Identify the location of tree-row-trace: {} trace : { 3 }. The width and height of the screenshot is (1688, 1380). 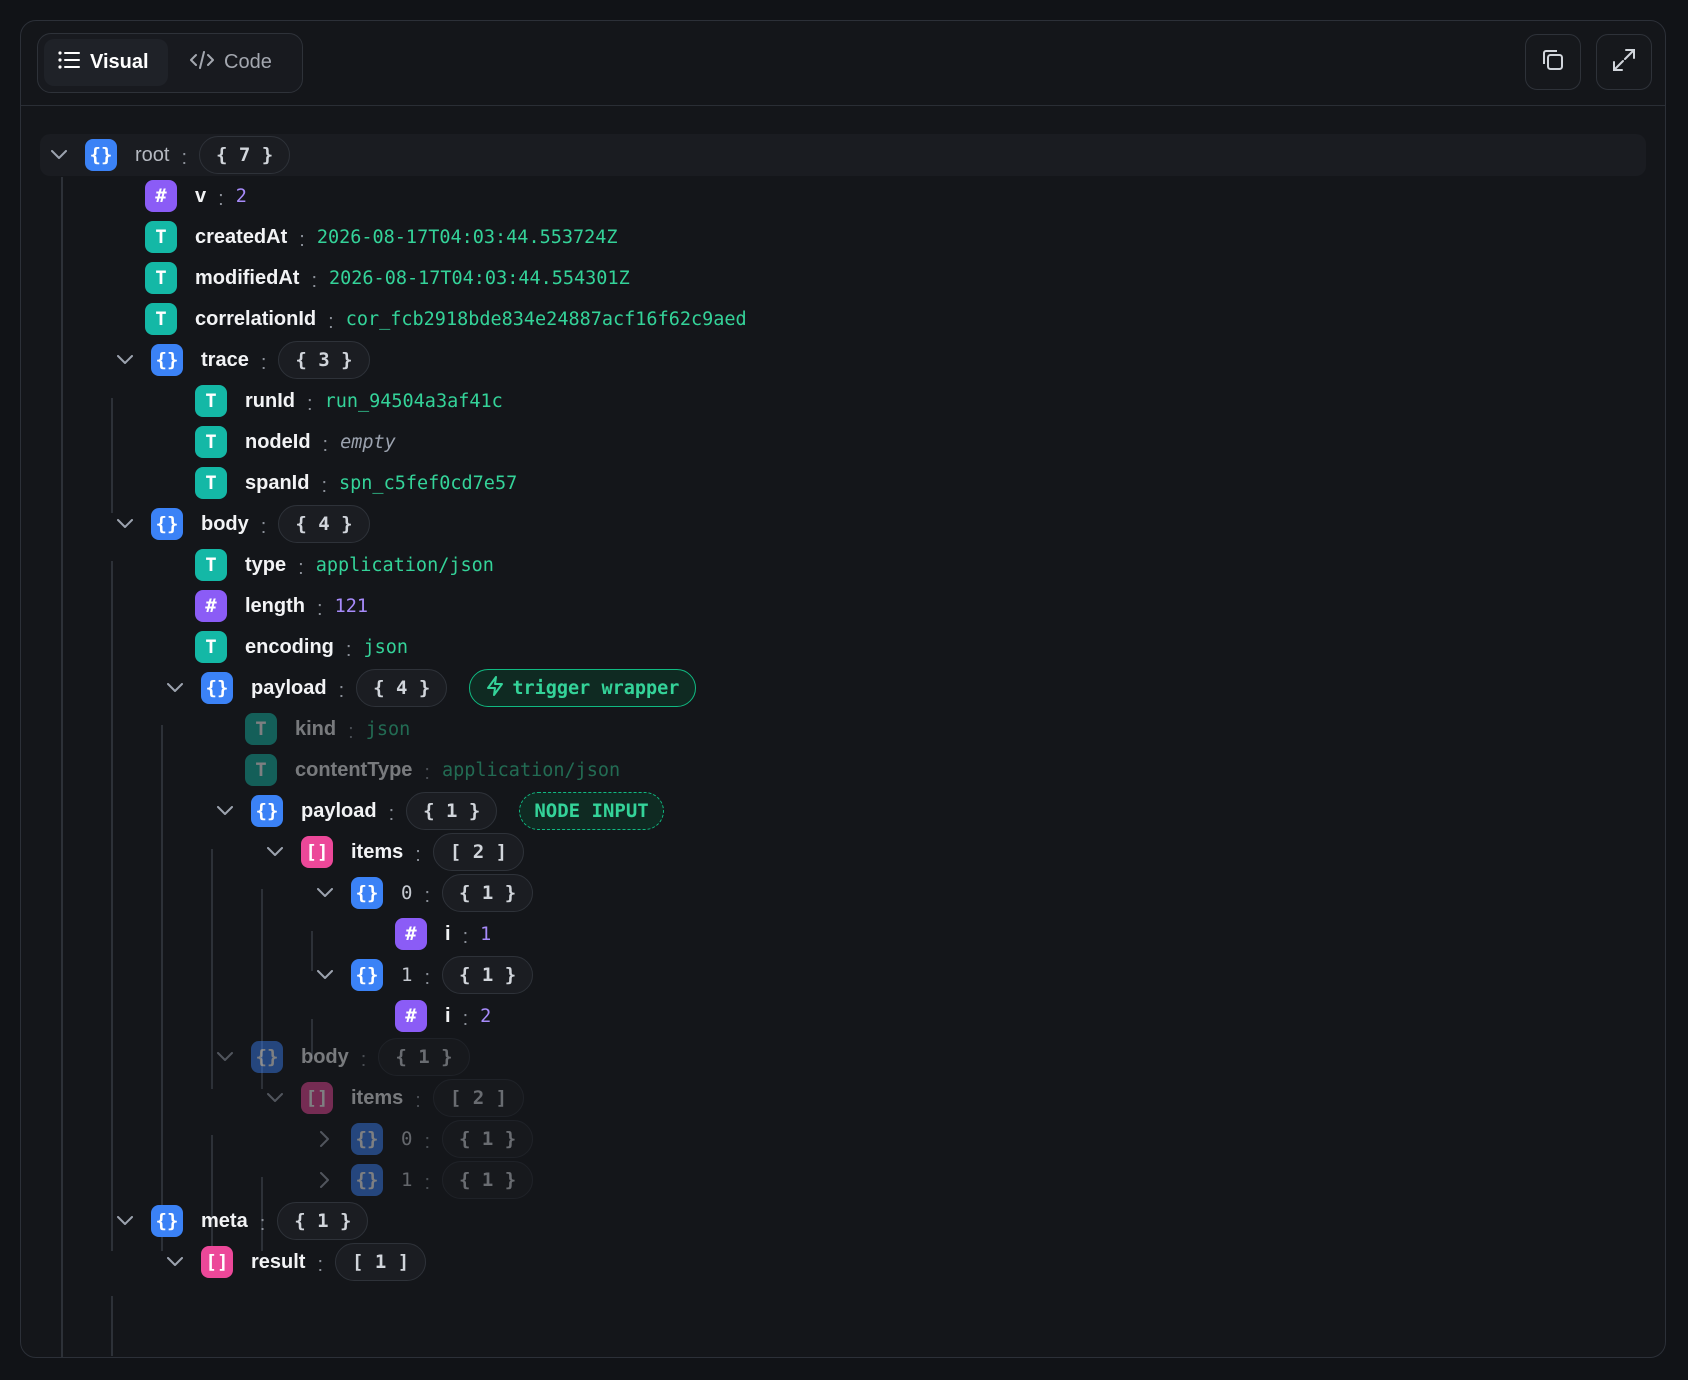
(241, 360).